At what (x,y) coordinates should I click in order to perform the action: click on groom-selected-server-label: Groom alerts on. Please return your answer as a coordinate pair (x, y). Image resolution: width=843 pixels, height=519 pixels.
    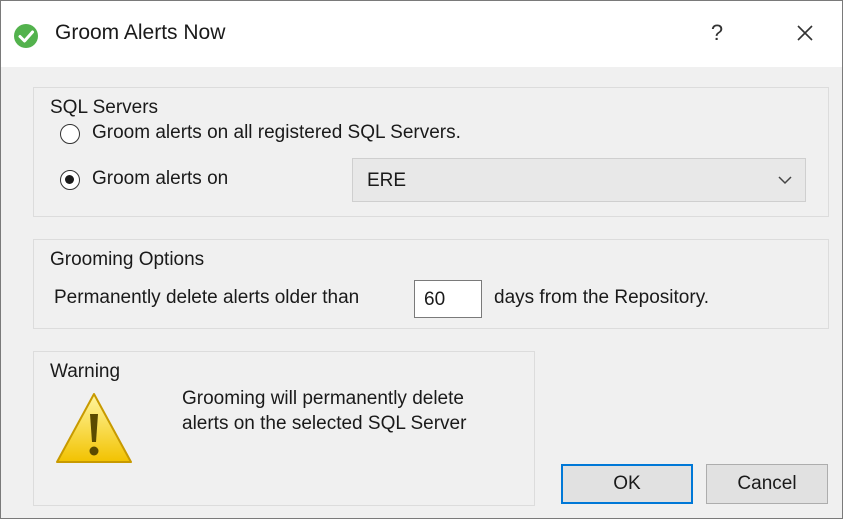
    Looking at the image, I should click on (160, 179).